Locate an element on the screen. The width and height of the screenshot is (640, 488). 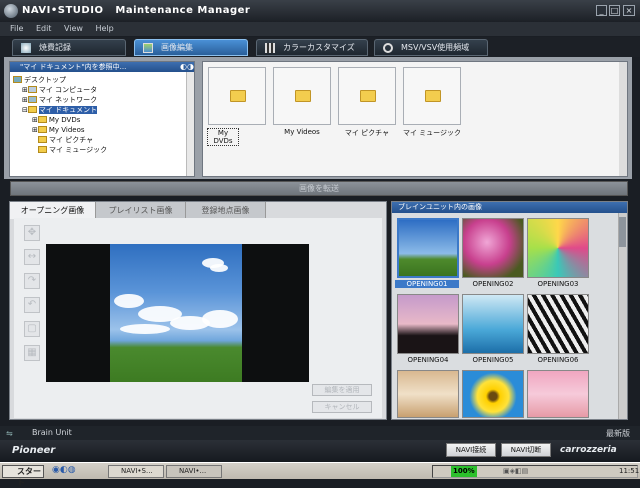
move-icon: ✥ is located at coordinates (32, 233).